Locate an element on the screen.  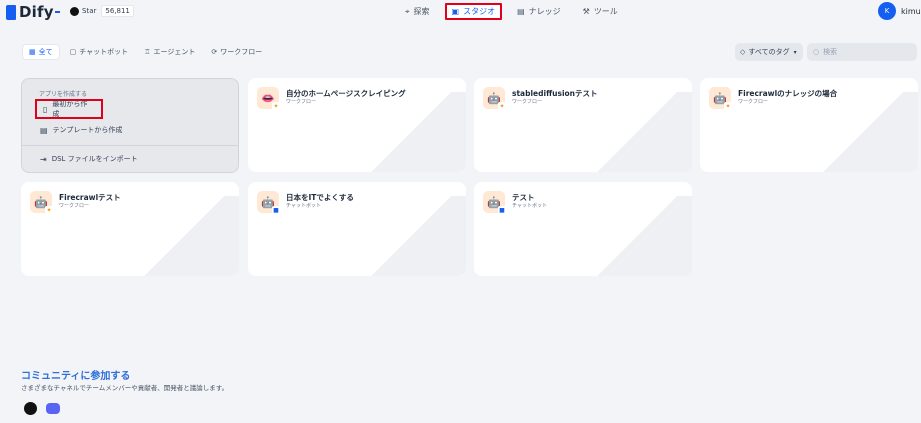
search-placeholder: 検索 is located at coordinates (830, 52).